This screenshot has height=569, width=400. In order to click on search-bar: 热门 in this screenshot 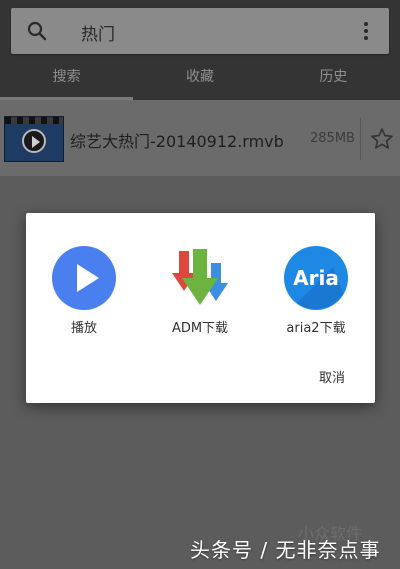, I will do `click(200, 31)`.